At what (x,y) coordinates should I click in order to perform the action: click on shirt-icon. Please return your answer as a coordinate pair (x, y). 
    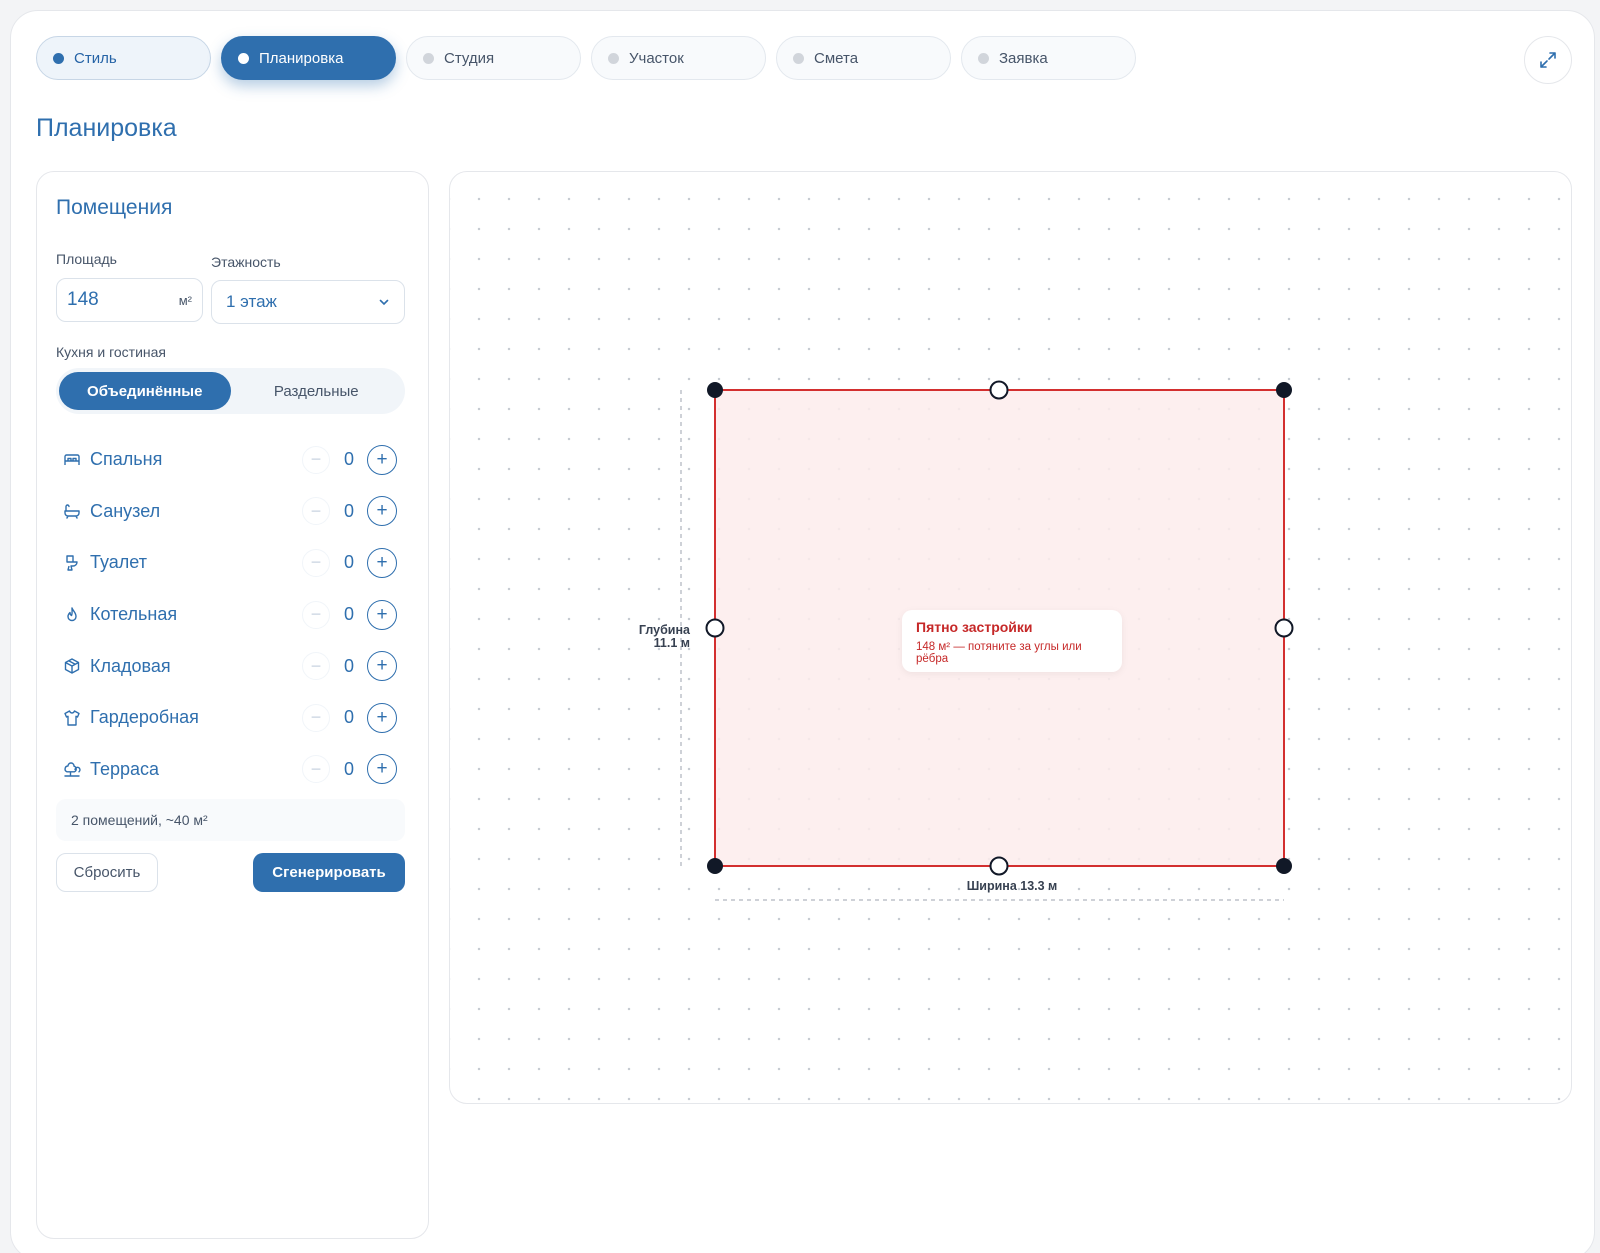
    Looking at the image, I should click on (72, 718).